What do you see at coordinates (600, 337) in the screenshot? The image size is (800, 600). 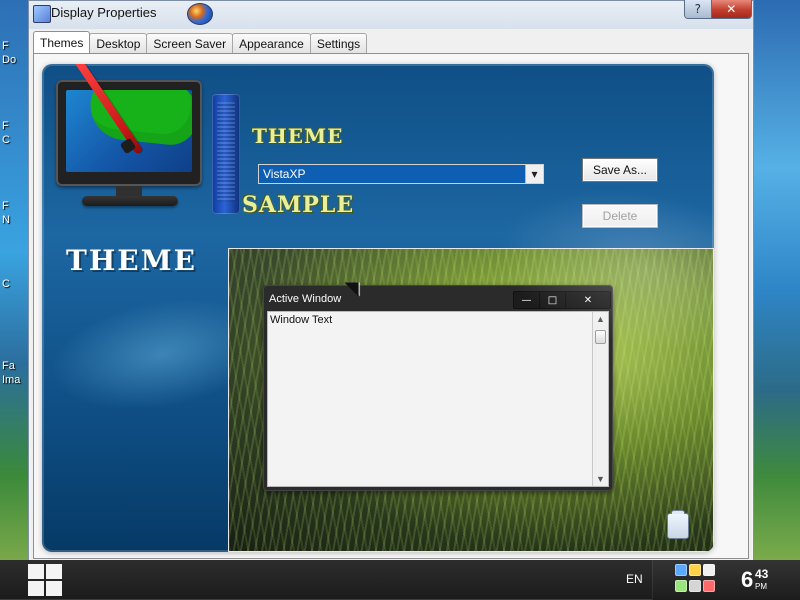 I see `scroll-thumb` at bounding box center [600, 337].